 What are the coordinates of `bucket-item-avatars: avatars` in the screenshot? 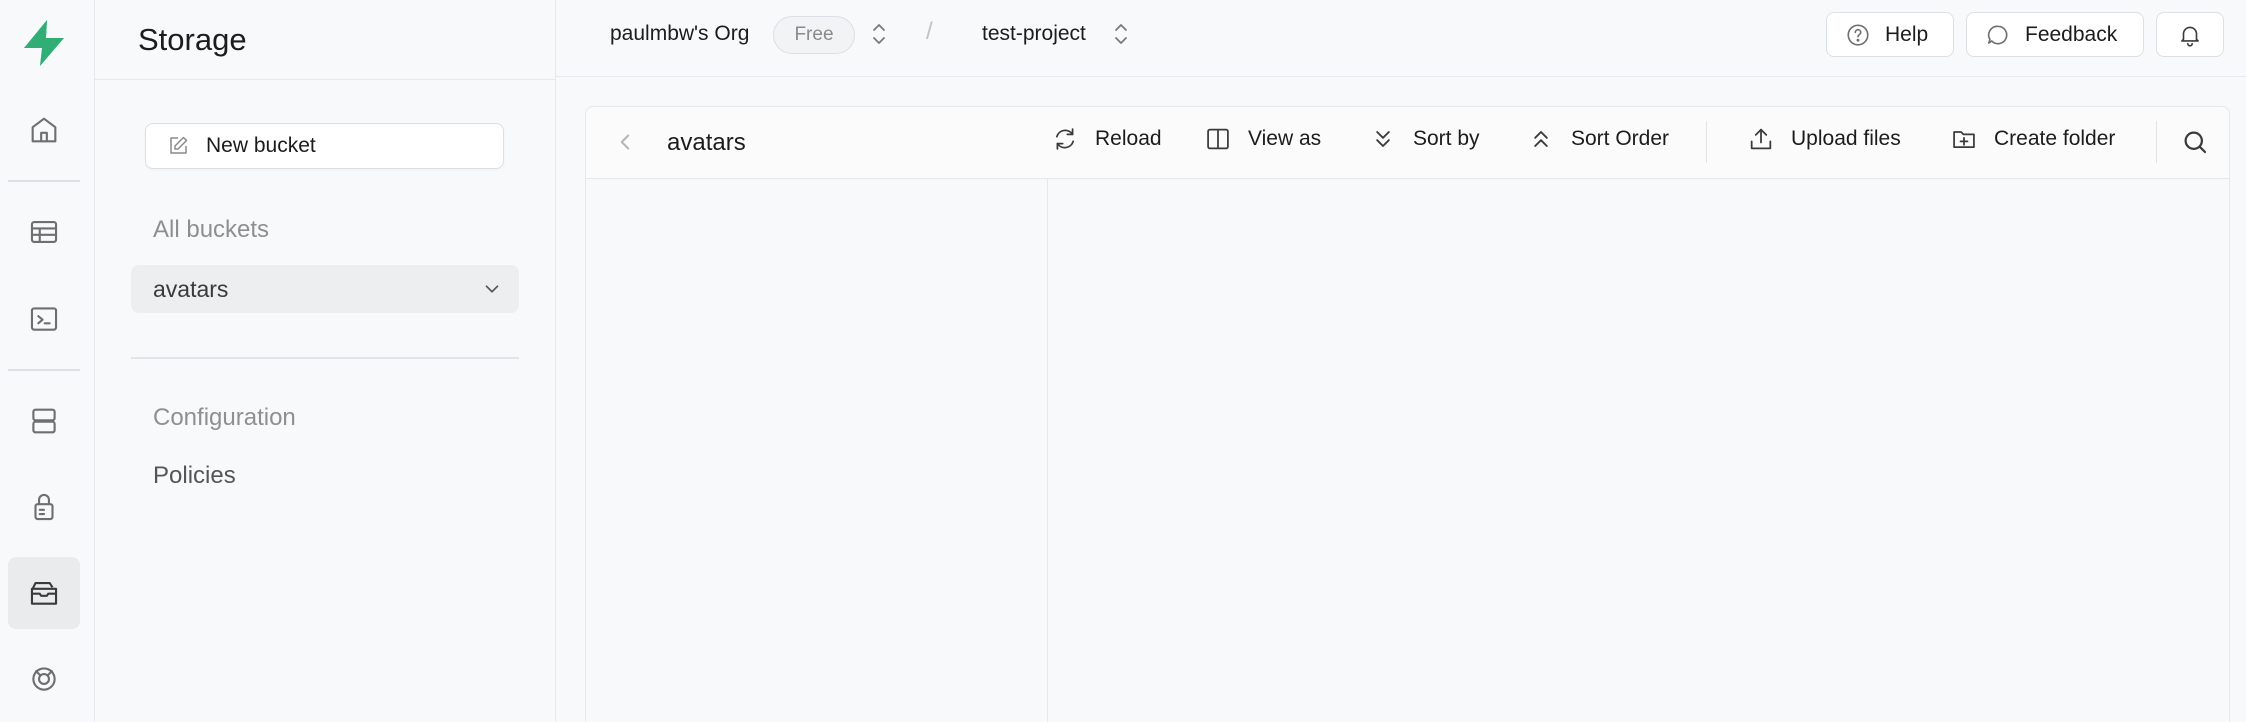 It's located at (325, 289).